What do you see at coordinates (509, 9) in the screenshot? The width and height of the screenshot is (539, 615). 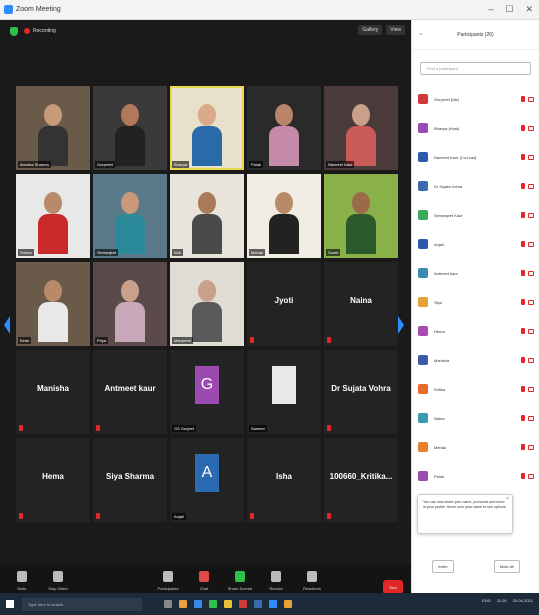 I see `maximize-icon: ☐` at bounding box center [509, 9].